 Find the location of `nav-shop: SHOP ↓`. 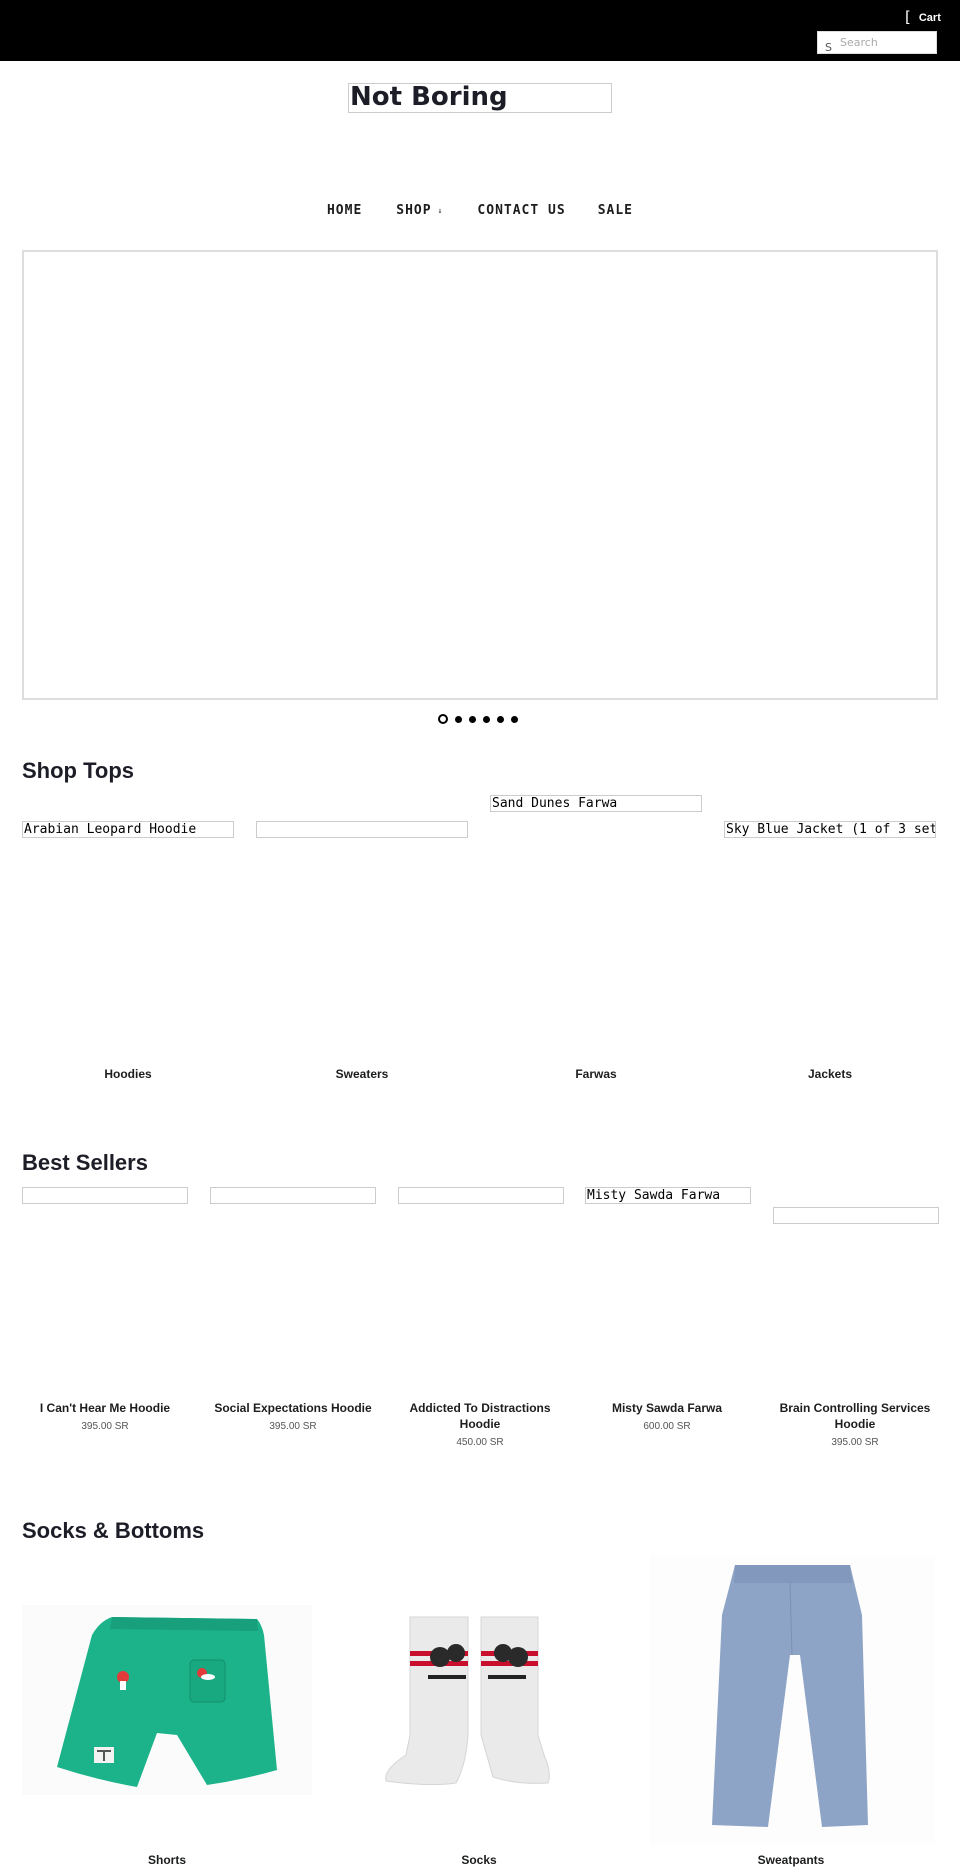

nav-shop: SHOP ↓ is located at coordinates (419, 210).